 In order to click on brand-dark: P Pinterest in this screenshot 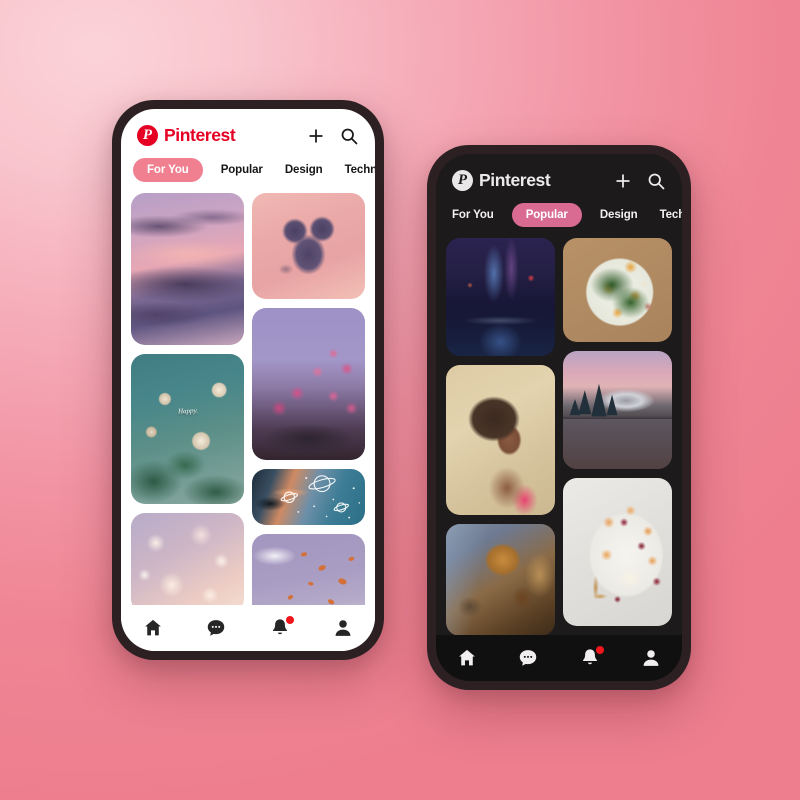, I will do `click(501, 180)`.